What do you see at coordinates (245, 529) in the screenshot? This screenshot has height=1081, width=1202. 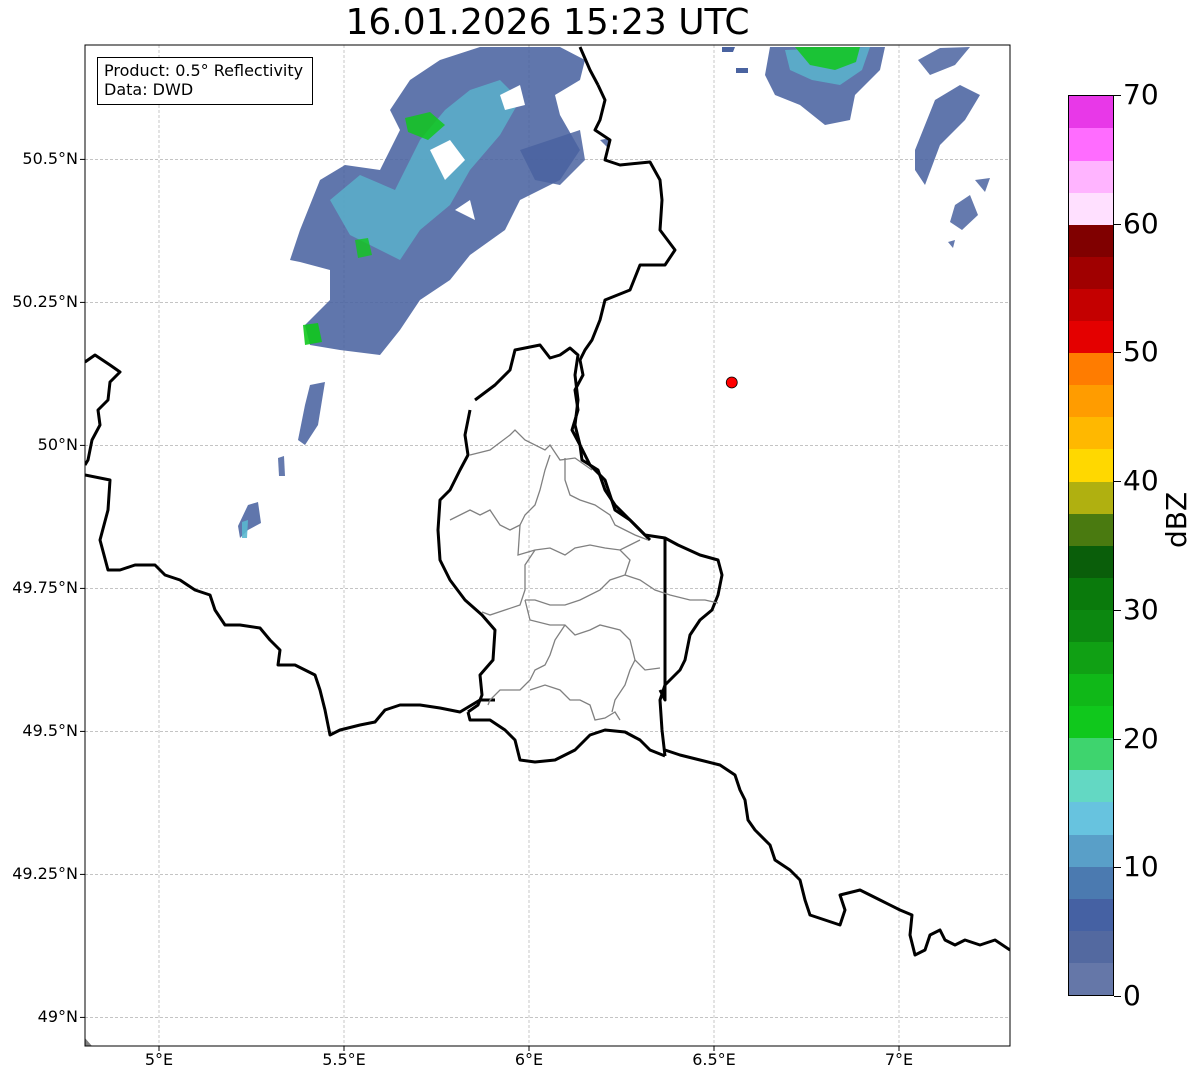 I see `echo-strip-3-core` at bounding box center [245, 529].